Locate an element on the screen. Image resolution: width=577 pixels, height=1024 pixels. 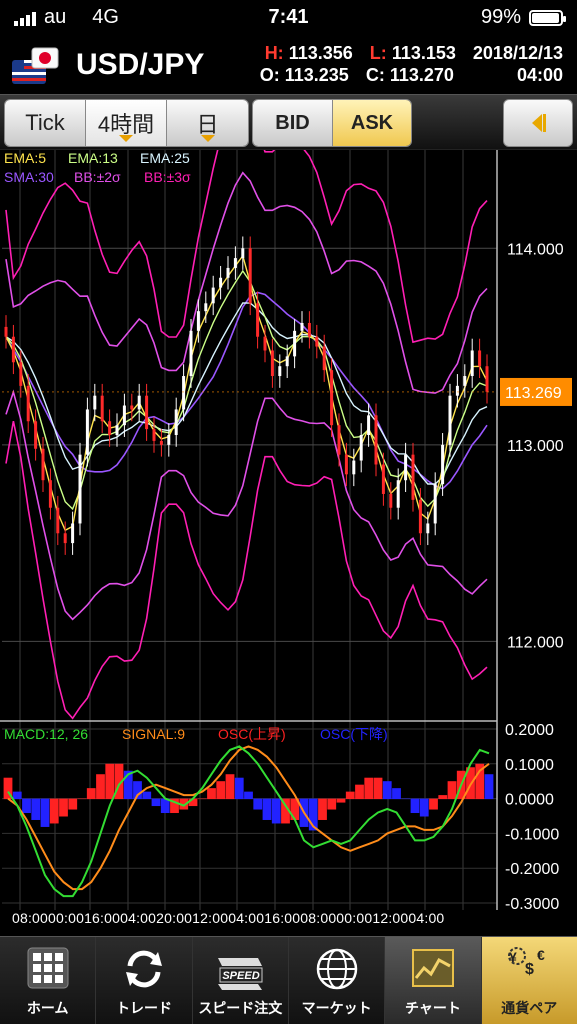
timeframe-tabs: Tick 4時間 日 is located at coordinates (126, 123).